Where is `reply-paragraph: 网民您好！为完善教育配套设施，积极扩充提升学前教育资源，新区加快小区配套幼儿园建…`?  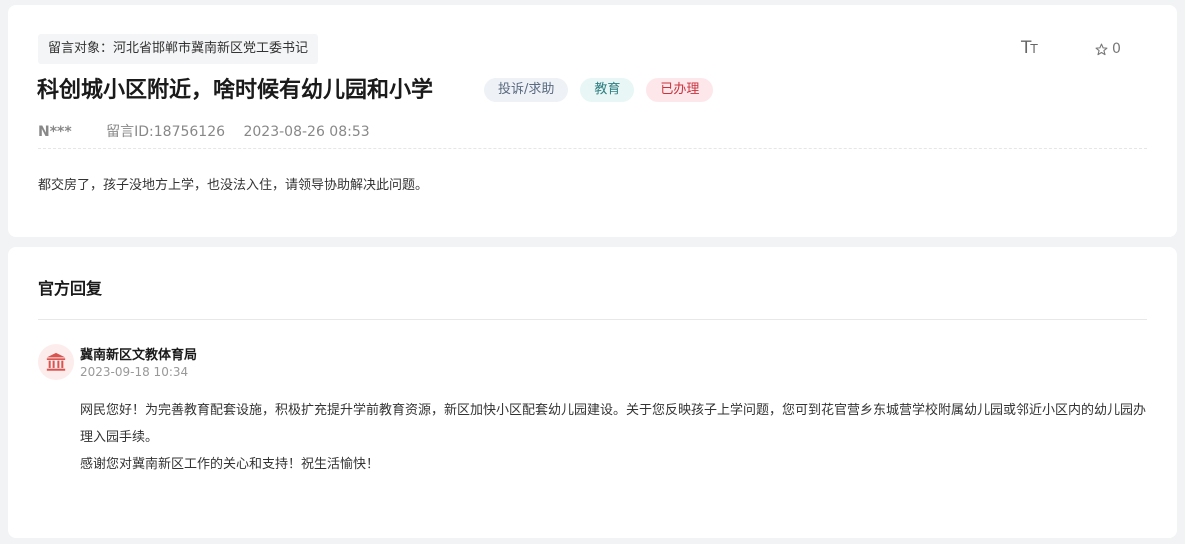
reply-paragraph: 网民您好！为完善教育配套设施，积极扩充提升学前教育资源，新区加快小区配套幼儿园建… is located at coordinates (613, 424).